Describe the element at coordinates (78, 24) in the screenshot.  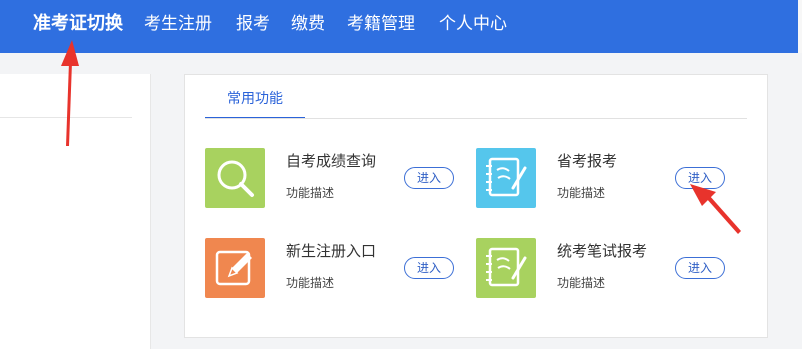
I see `nav-item-admission-switch: 准考证切换` at that location.